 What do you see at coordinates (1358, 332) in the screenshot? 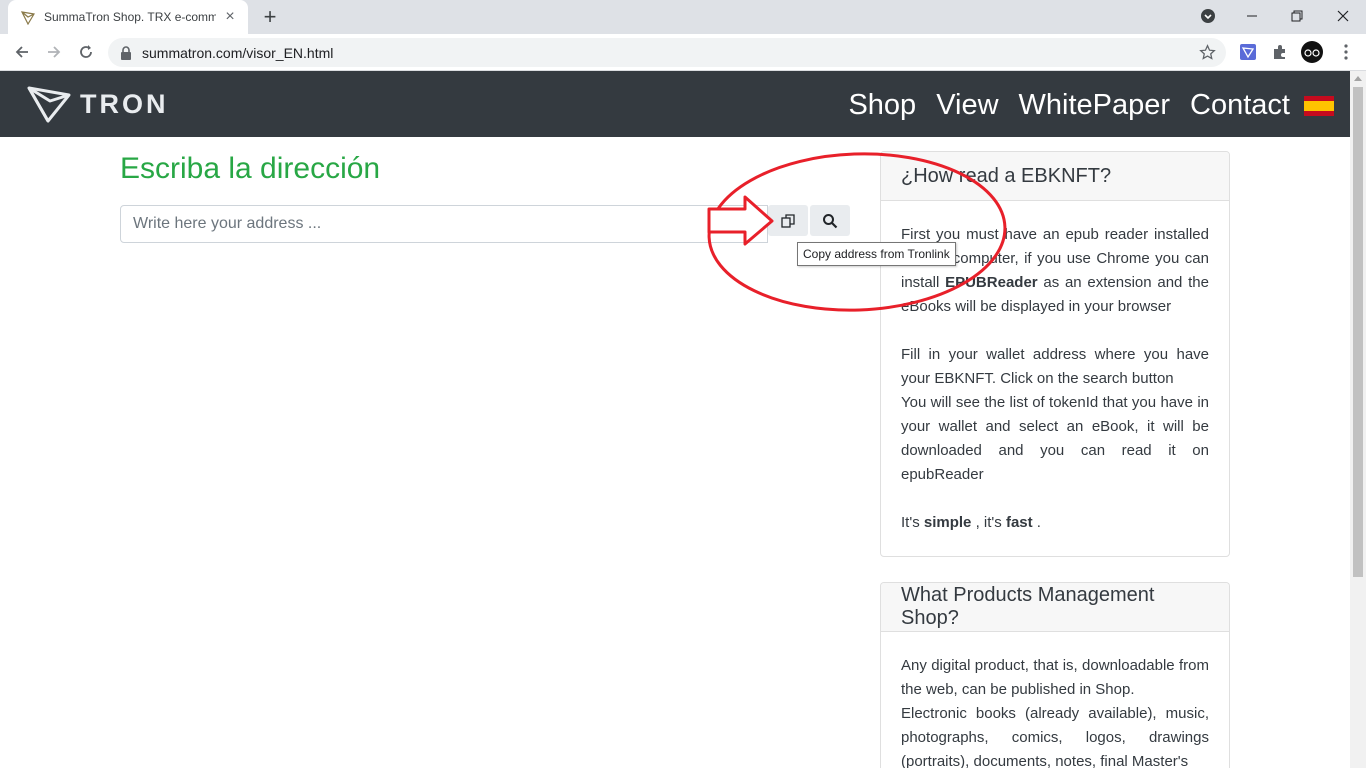
I see `scrollbar-thumb` at bounding box center [1358, 332].